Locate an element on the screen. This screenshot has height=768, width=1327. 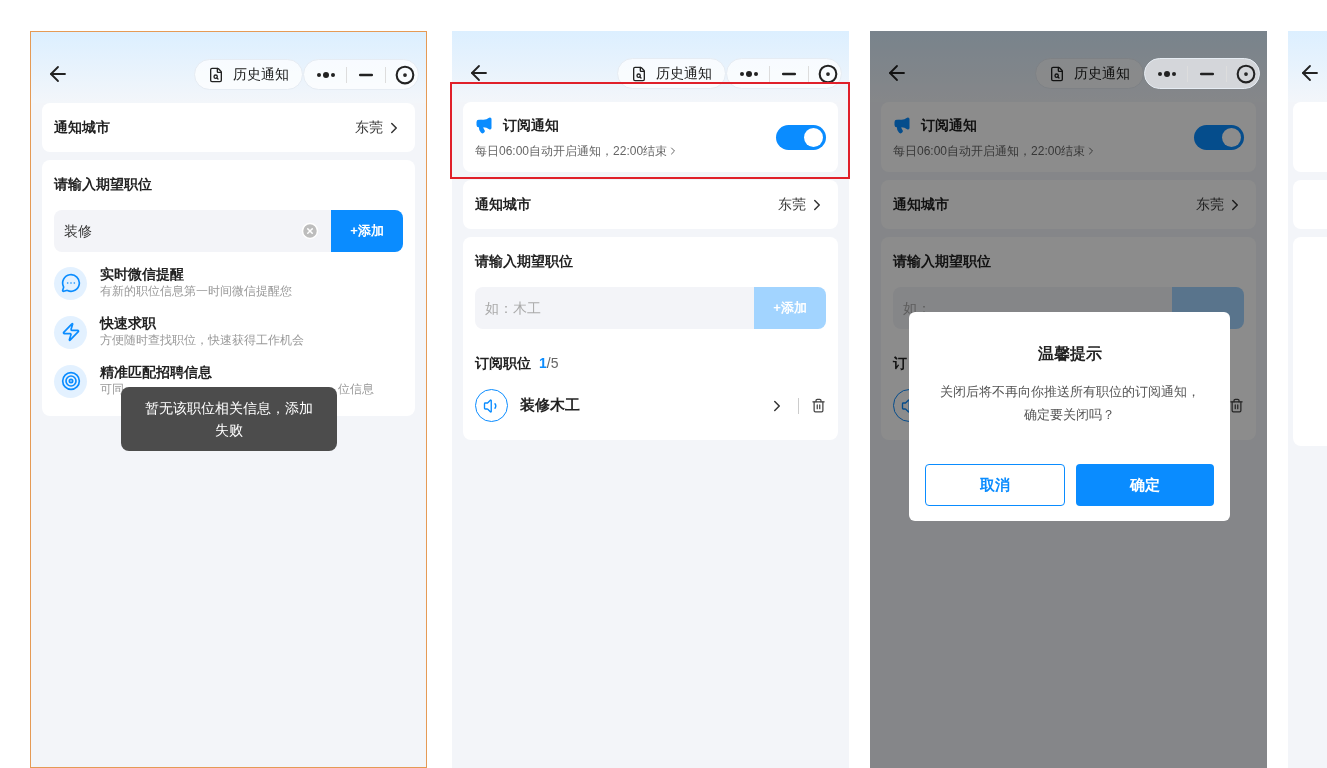
feature-title: 精准匹配招聘信息 is located at coordinates (156, 372).